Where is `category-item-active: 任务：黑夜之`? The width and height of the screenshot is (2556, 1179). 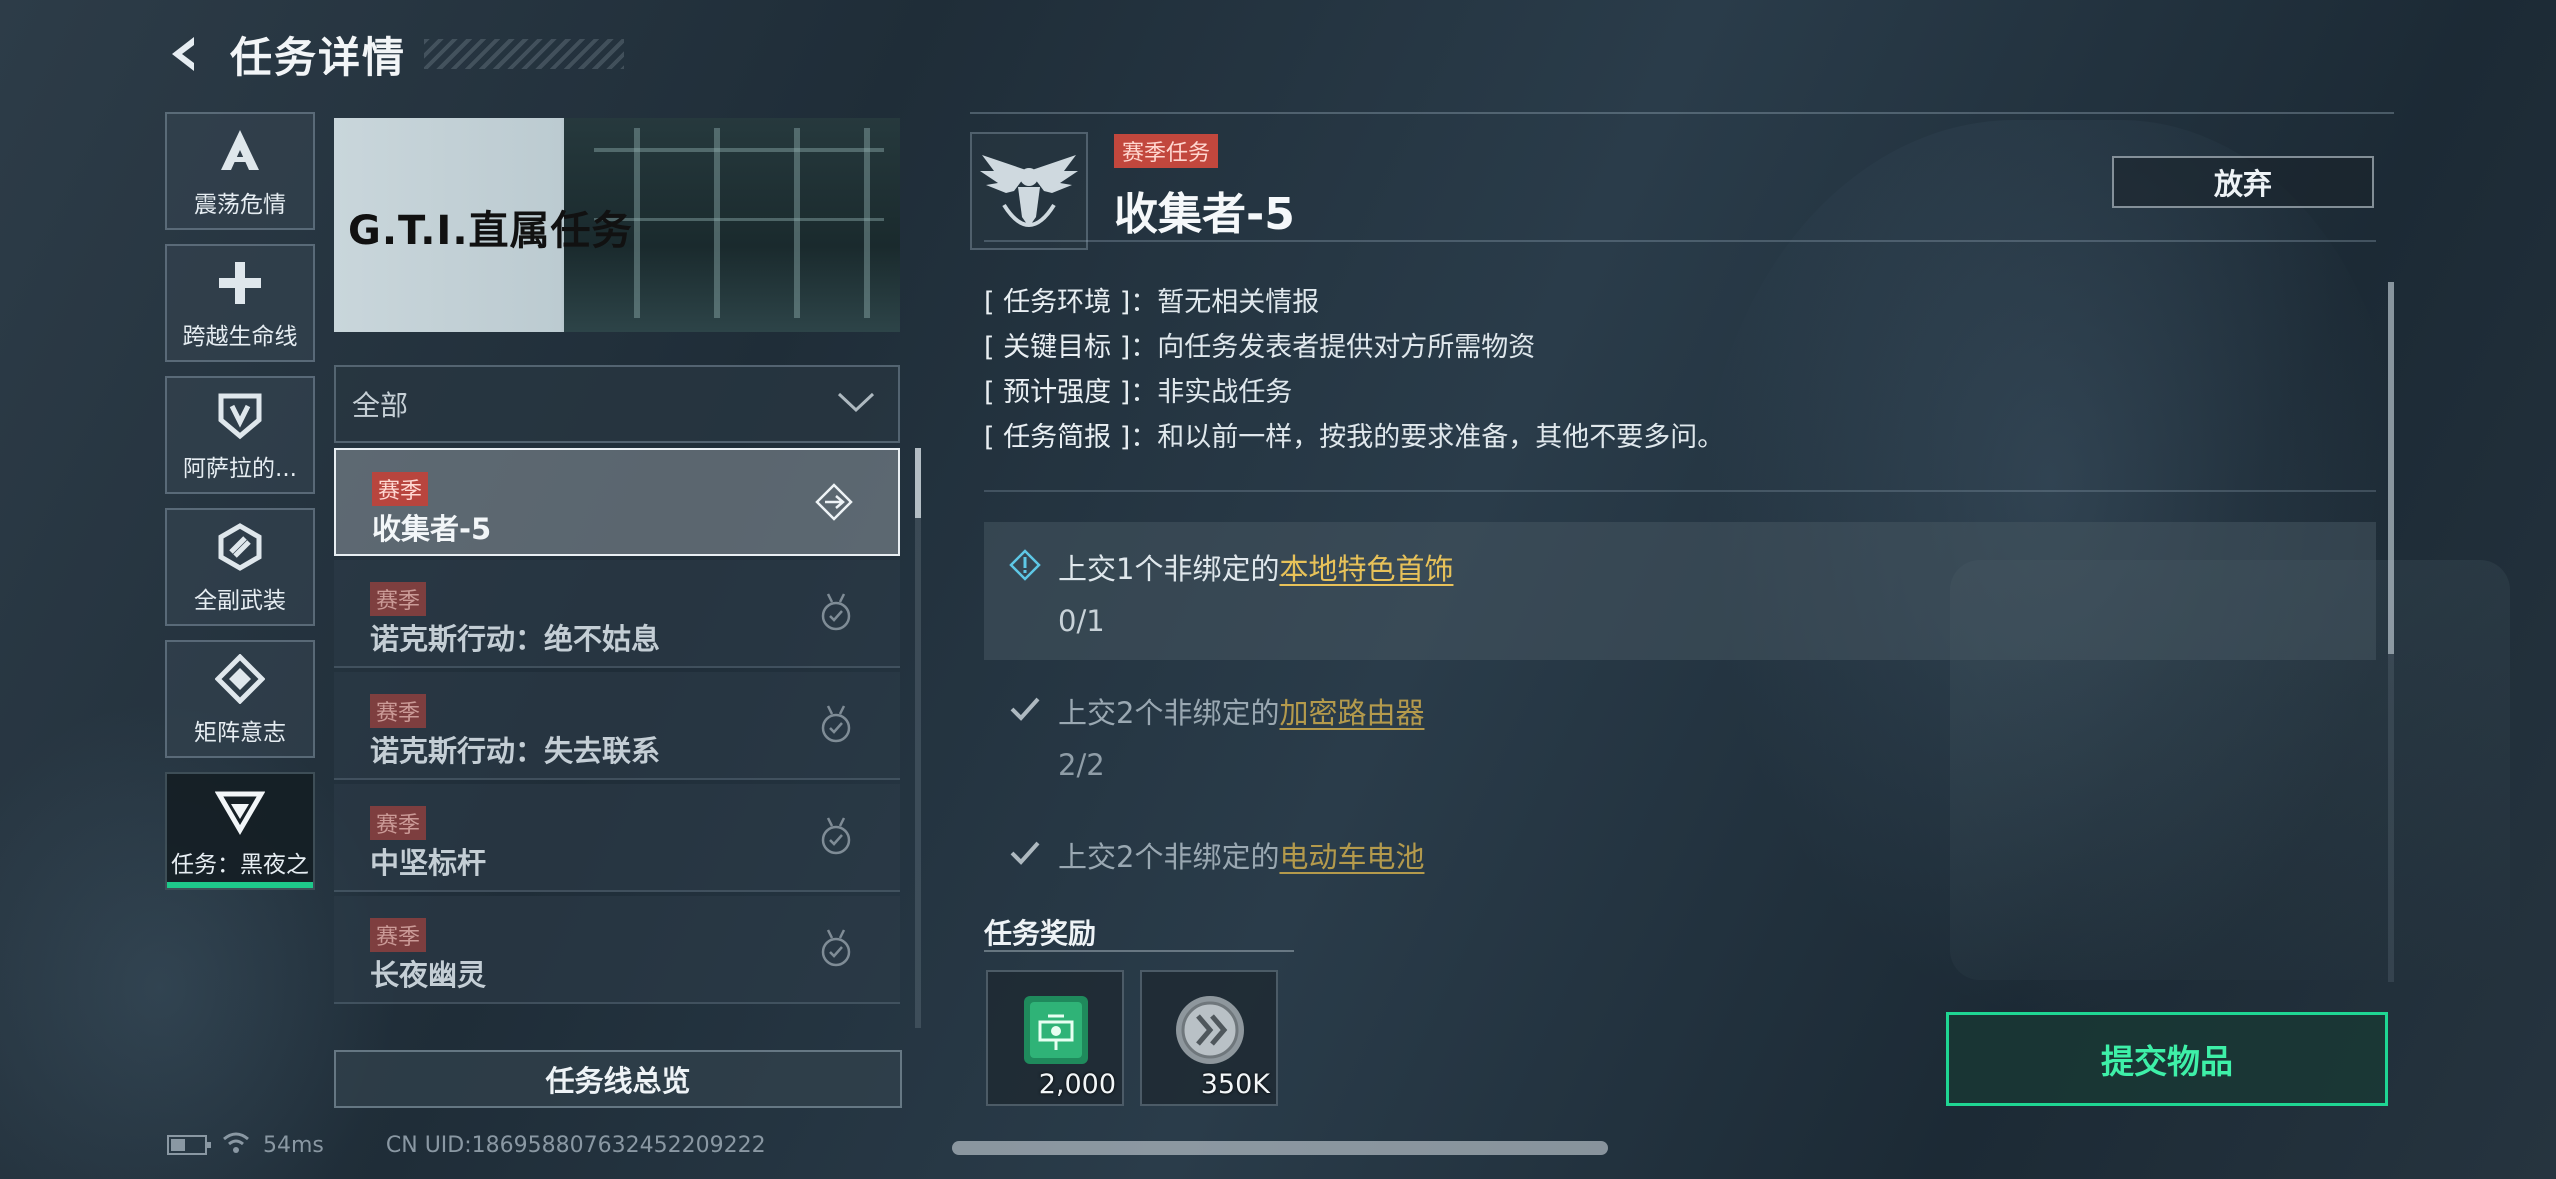 category-item-active: 任务：黑夜之 is located at coordinates (240, 831).